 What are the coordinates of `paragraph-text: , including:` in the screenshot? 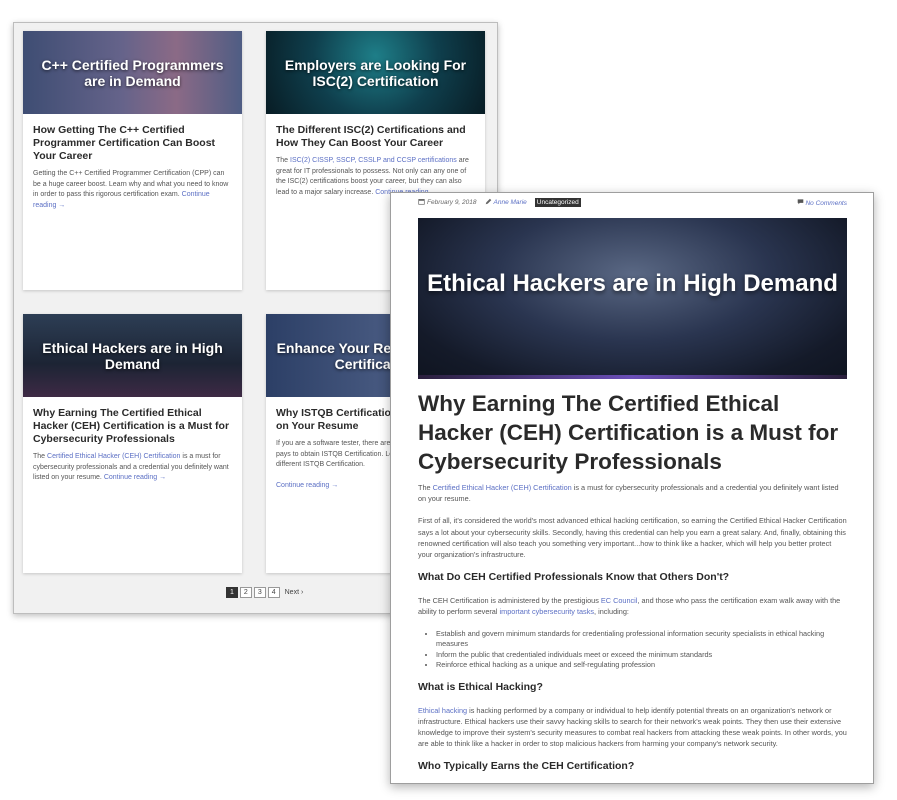 It's located at (611, 612).